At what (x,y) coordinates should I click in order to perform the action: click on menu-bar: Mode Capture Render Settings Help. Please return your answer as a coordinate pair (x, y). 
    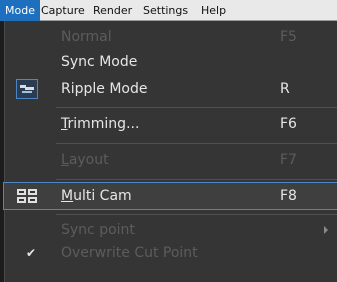
    Looking at the image, I should click on (168, 10).